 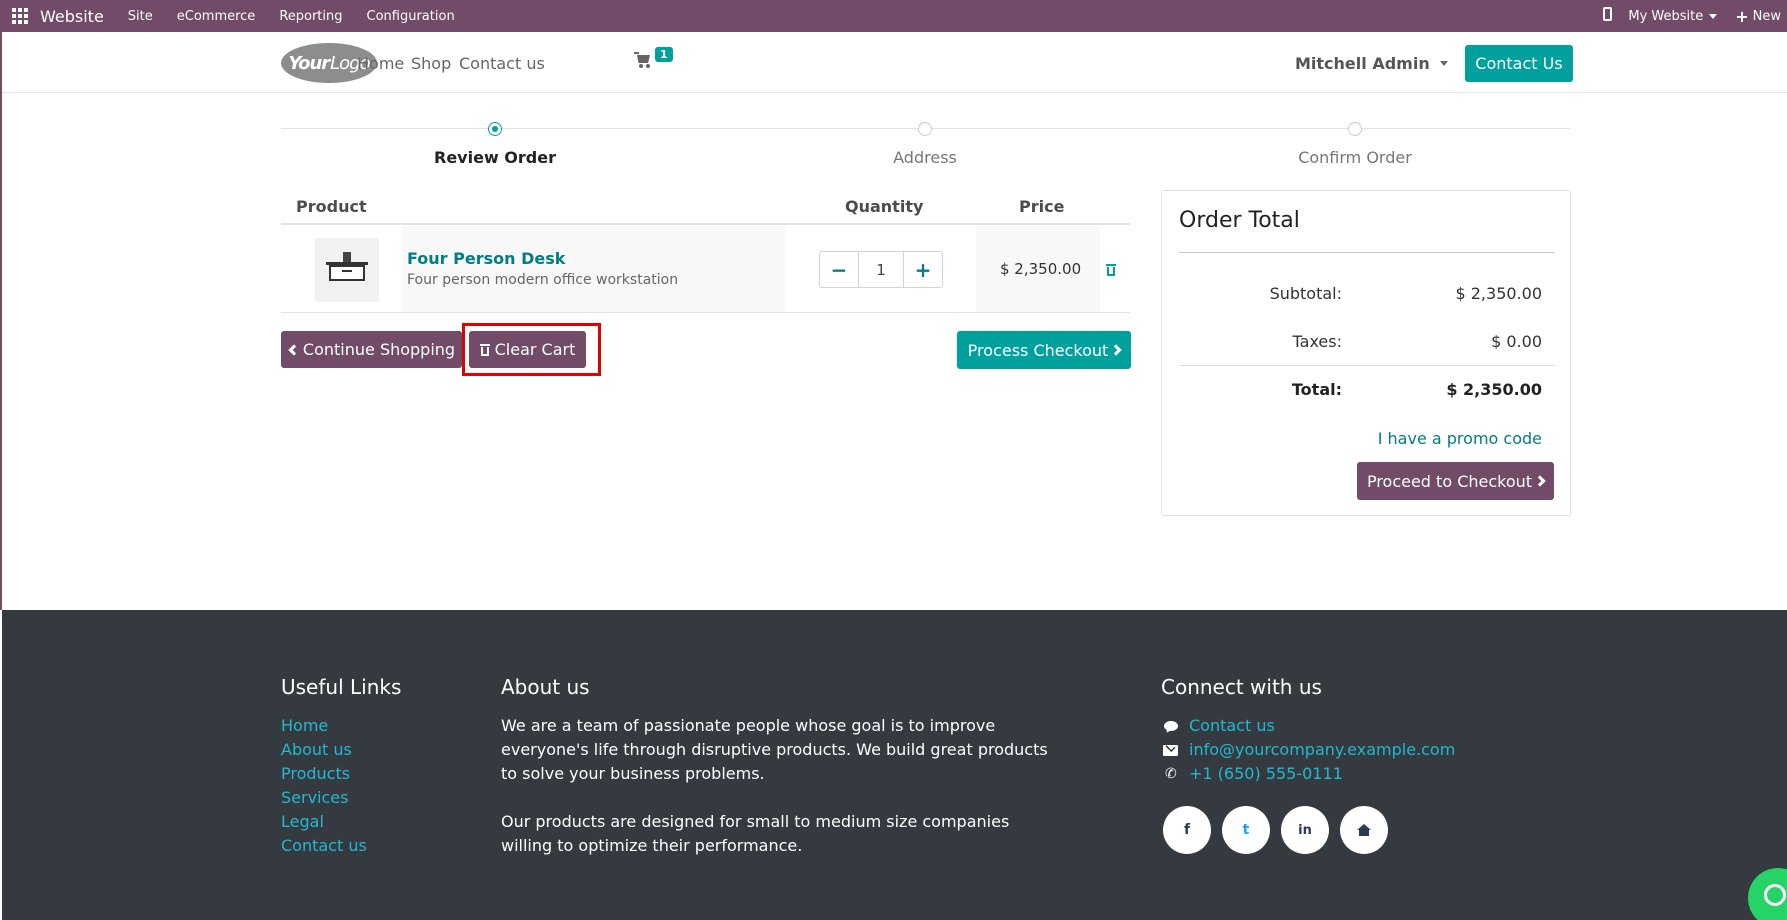 I want to click on quantity-input: 1, so click(x=881, y=269).